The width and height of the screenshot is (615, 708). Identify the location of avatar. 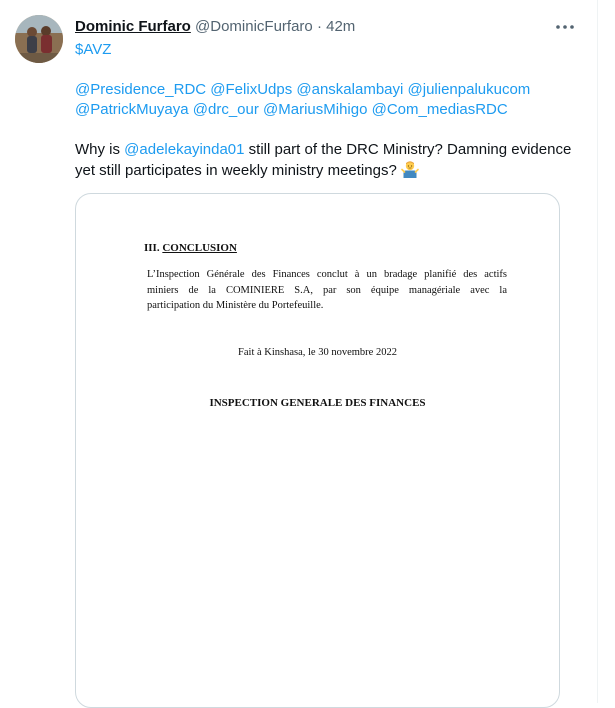
(39, 39).